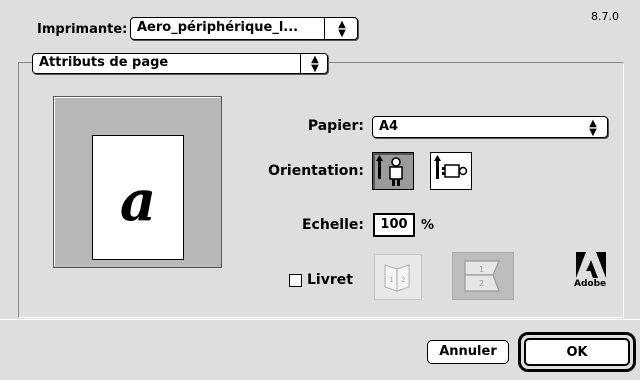  I want to click on ok-button: OK, so click(577, 352).